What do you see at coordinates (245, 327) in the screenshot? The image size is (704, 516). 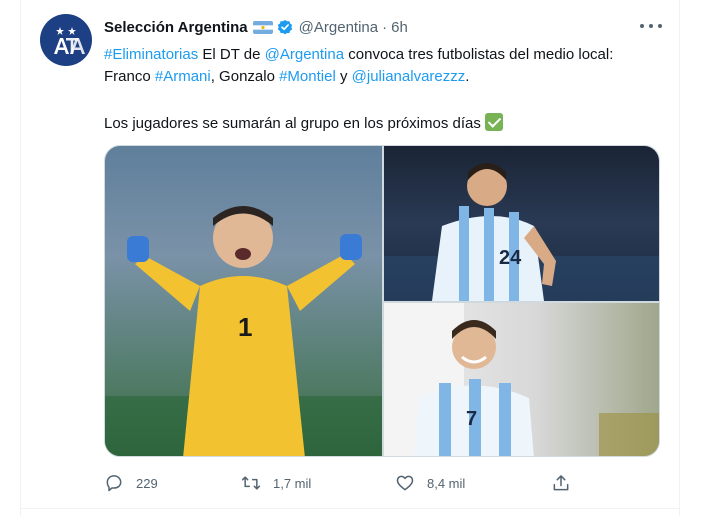 I see `svg-text: 1` at bounding box center [245, 327].